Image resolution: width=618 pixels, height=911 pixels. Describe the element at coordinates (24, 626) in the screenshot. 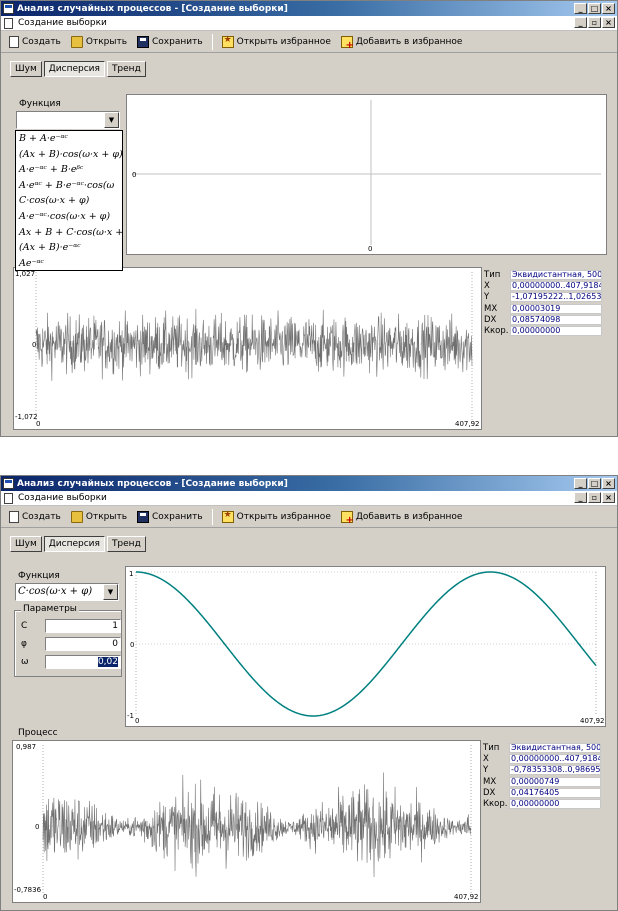

I see `param-name: C` at that location.